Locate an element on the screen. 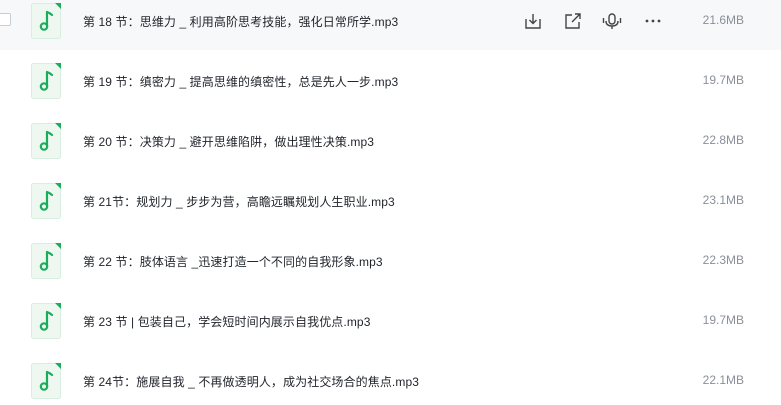 The image size is (781, 405). file-size: 22.1MB is located at coordinates (723, 380).